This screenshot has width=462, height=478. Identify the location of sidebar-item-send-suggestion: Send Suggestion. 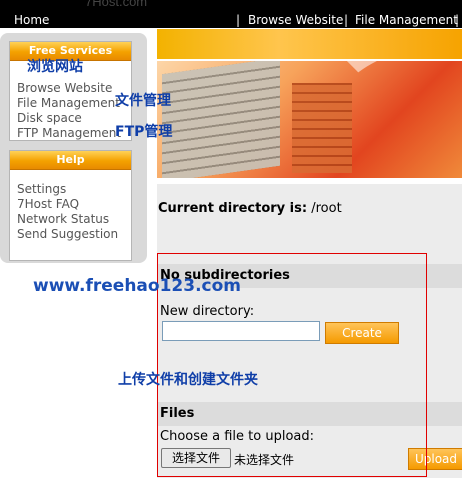
(67, 234).